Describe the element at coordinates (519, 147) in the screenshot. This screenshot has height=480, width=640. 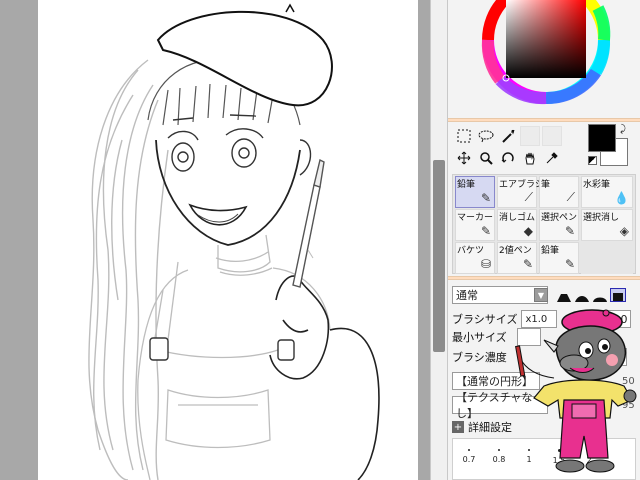
I see `selection-tools` at that location.